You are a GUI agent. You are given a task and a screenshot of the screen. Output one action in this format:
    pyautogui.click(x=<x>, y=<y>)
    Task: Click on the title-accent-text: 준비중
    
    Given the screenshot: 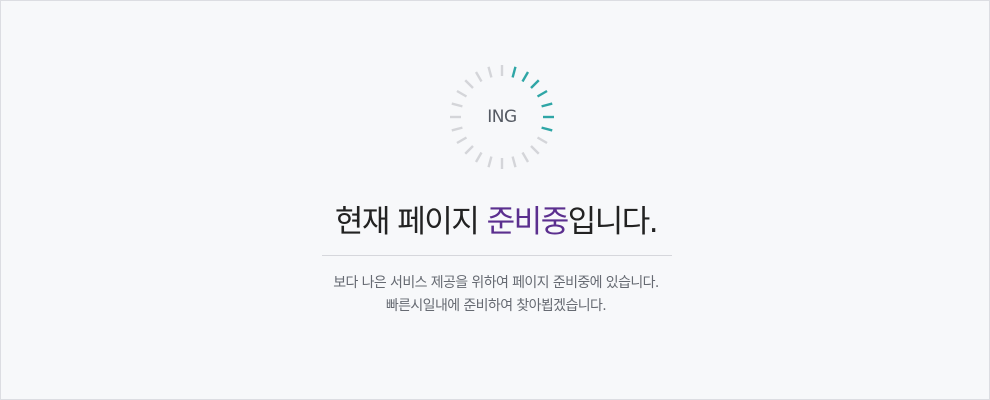 What is the action you would take?
    pyautogui.click(x=528, y=222)
    